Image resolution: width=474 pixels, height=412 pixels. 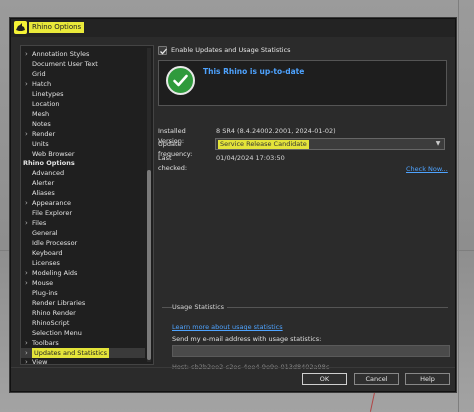 What do you see at coordinates (42, 83) in the screenshot?
I see `tree-item-label: Hatch` at bounding box center [42, 83].